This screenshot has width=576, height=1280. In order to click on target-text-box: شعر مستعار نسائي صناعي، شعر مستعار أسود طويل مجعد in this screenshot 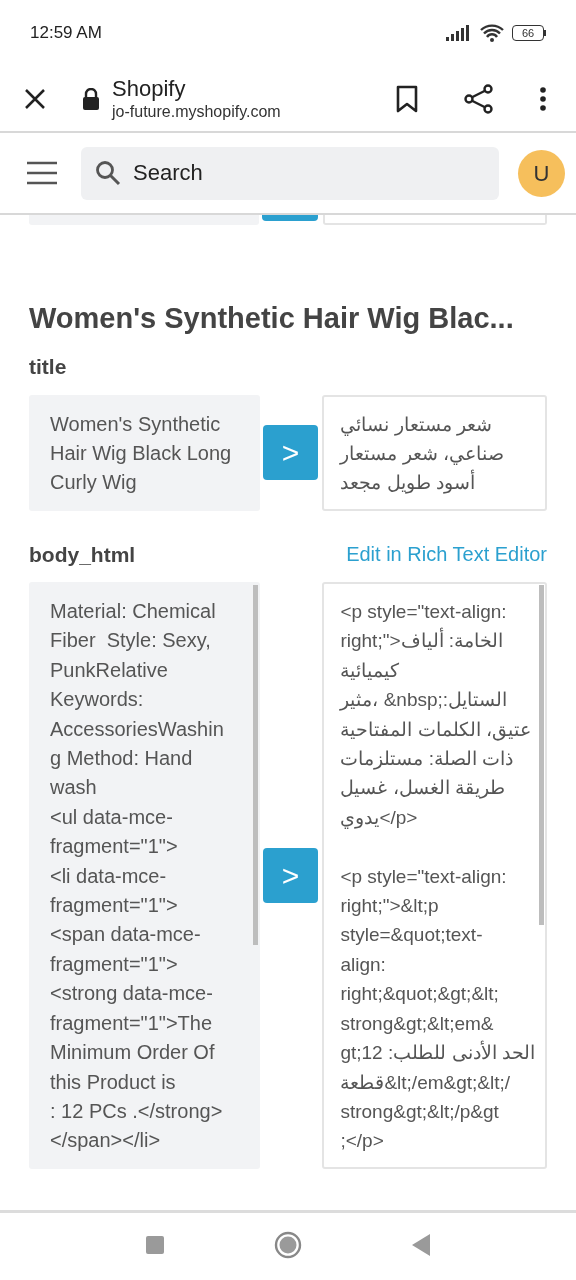, I will do `click(434, 452)`.